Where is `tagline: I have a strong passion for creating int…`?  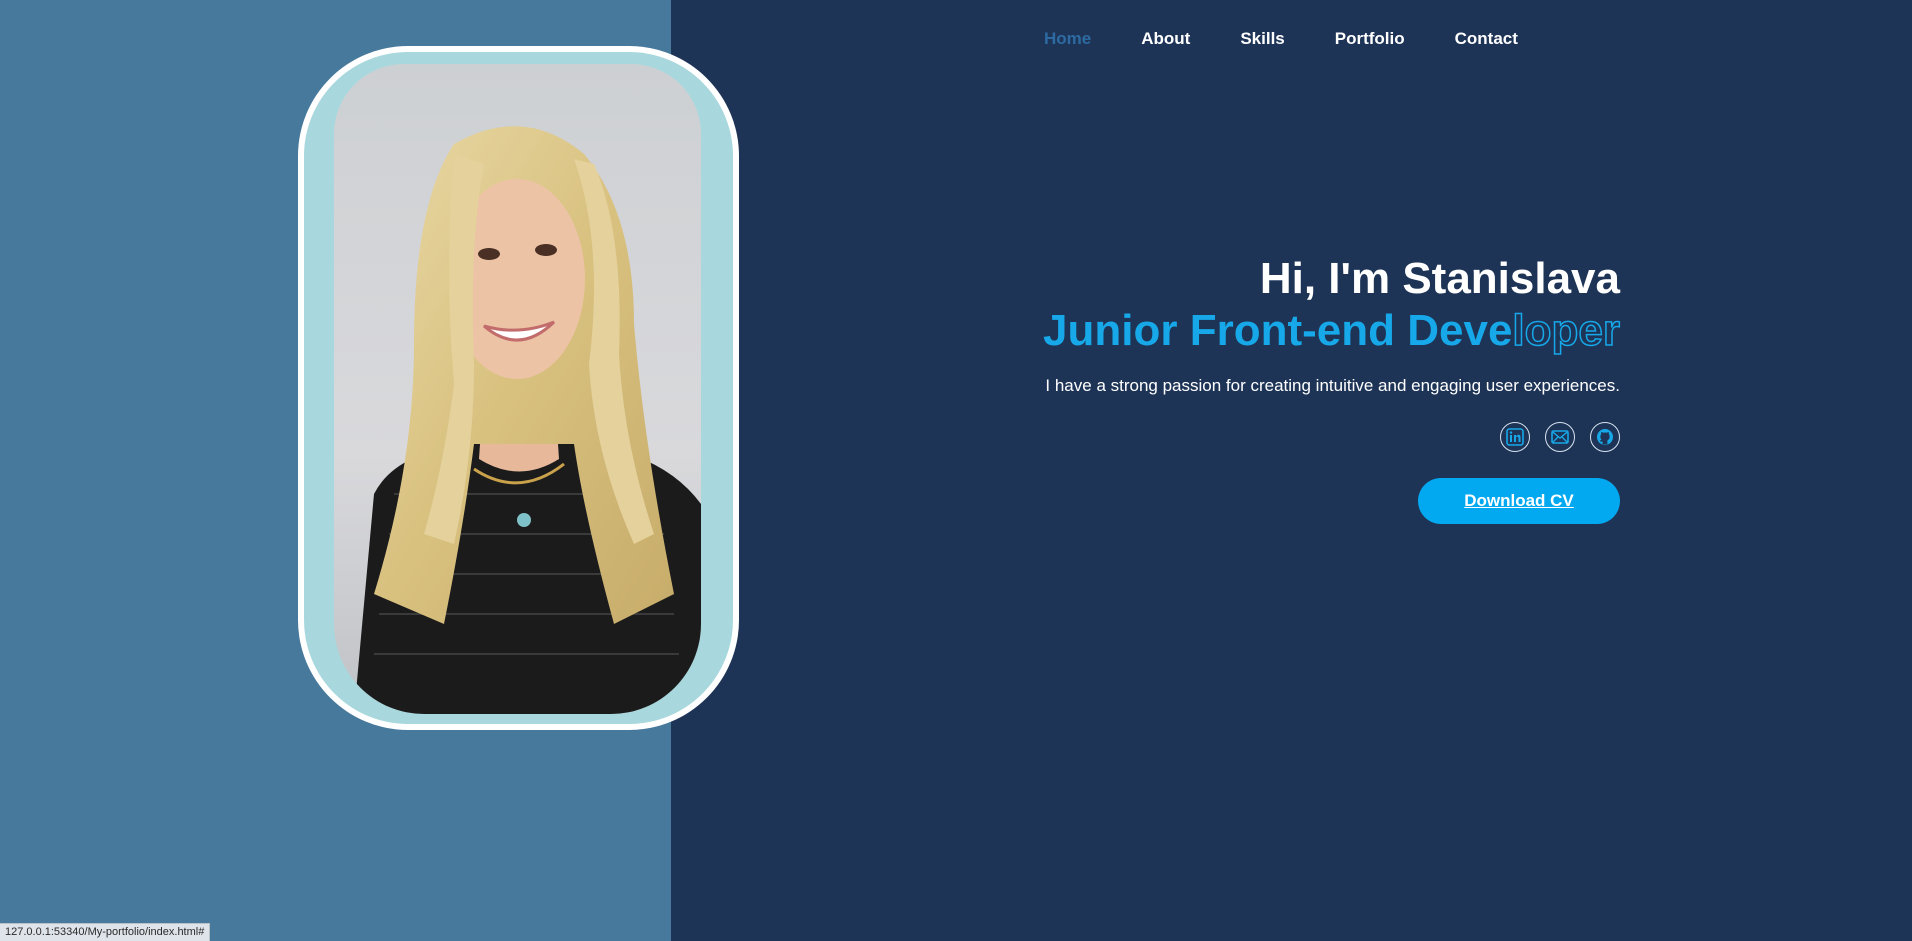 tagline: I have a strong passion for creating int… is located at coordinates (1332, 385).